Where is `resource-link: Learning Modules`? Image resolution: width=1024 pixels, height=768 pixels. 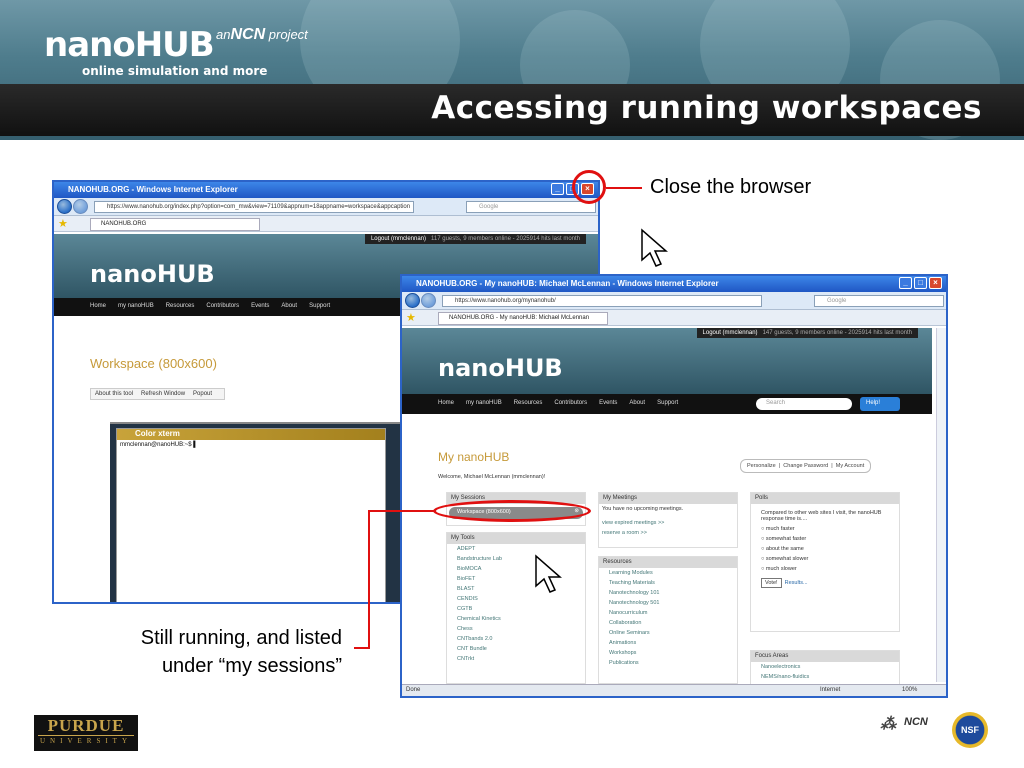
resource-link: Learning Modules is located at coordinates (668, 573).